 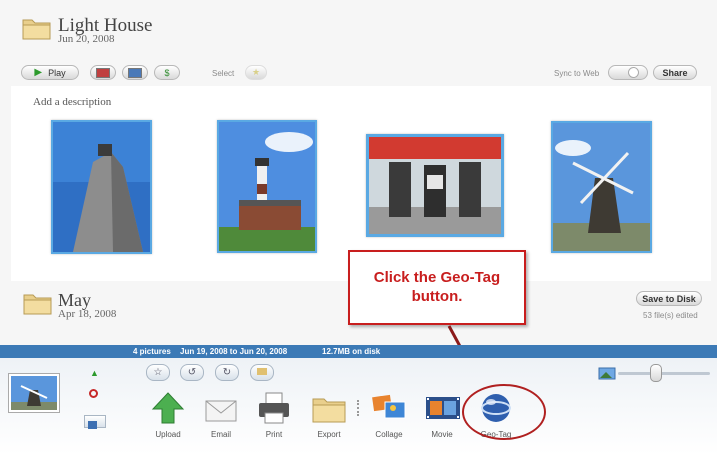 What do you see at coordinates (504, 412) in the screenshot?
I see `geotag-highlight-circle` at bounding box center [504, 412].